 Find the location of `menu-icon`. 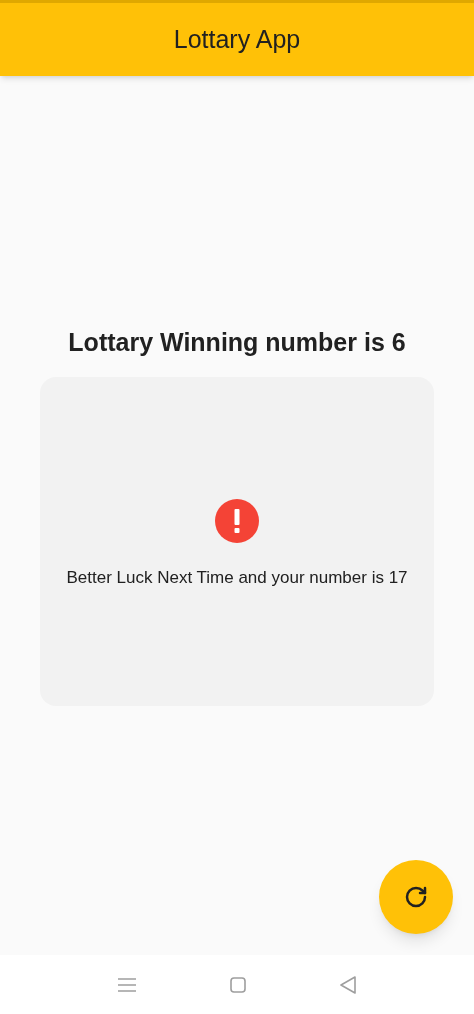

menu-icon is located at coordinates (127, 984).